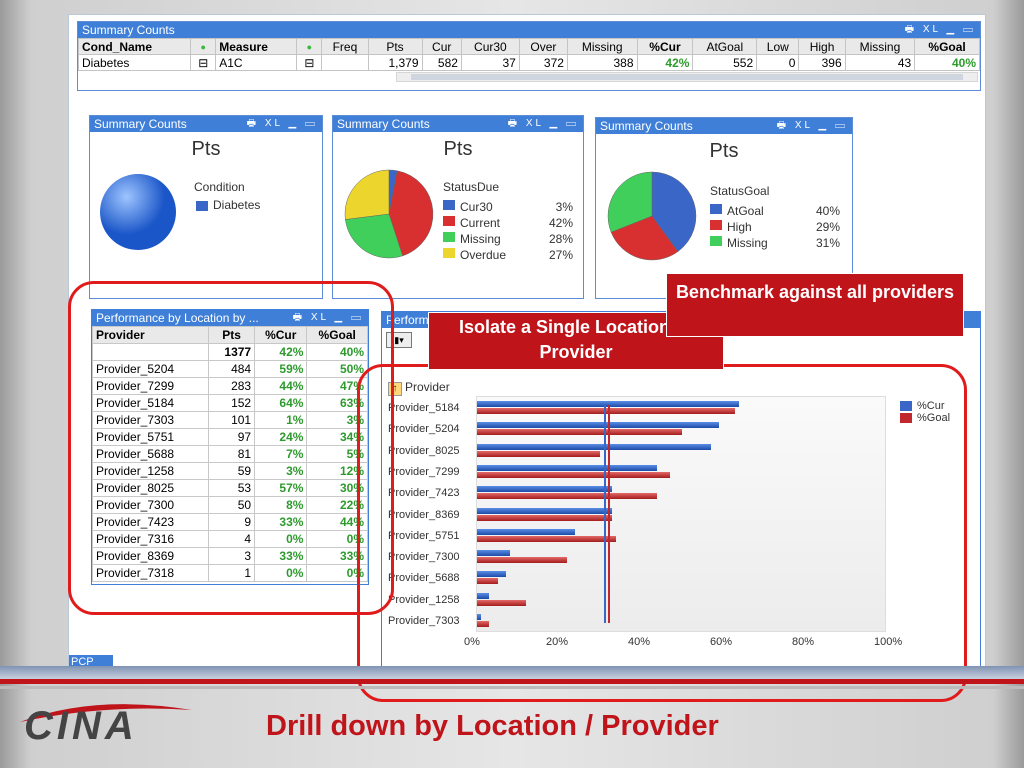  What do you see at coordinates (483, 255) in the screenshot?
I see `legend-label: Overdue` at bounding box center [483, 255].